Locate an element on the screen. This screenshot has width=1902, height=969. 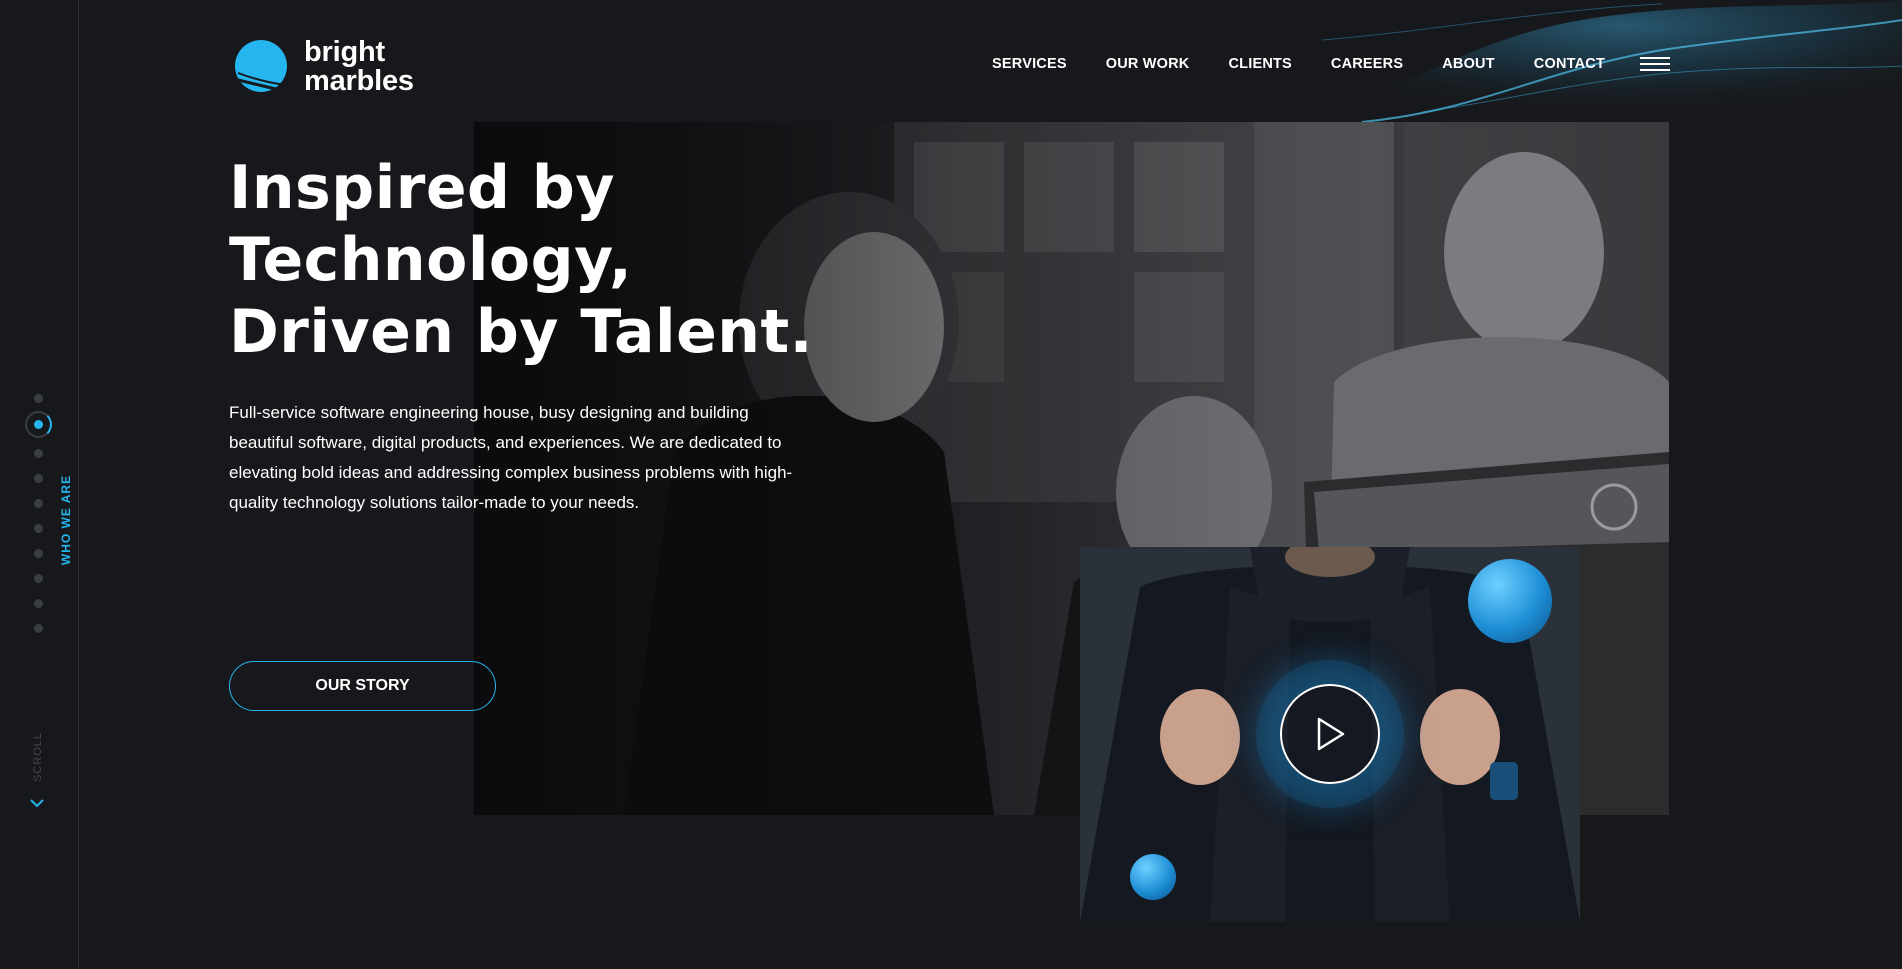
play-button is located at coordinates (1330, 734).